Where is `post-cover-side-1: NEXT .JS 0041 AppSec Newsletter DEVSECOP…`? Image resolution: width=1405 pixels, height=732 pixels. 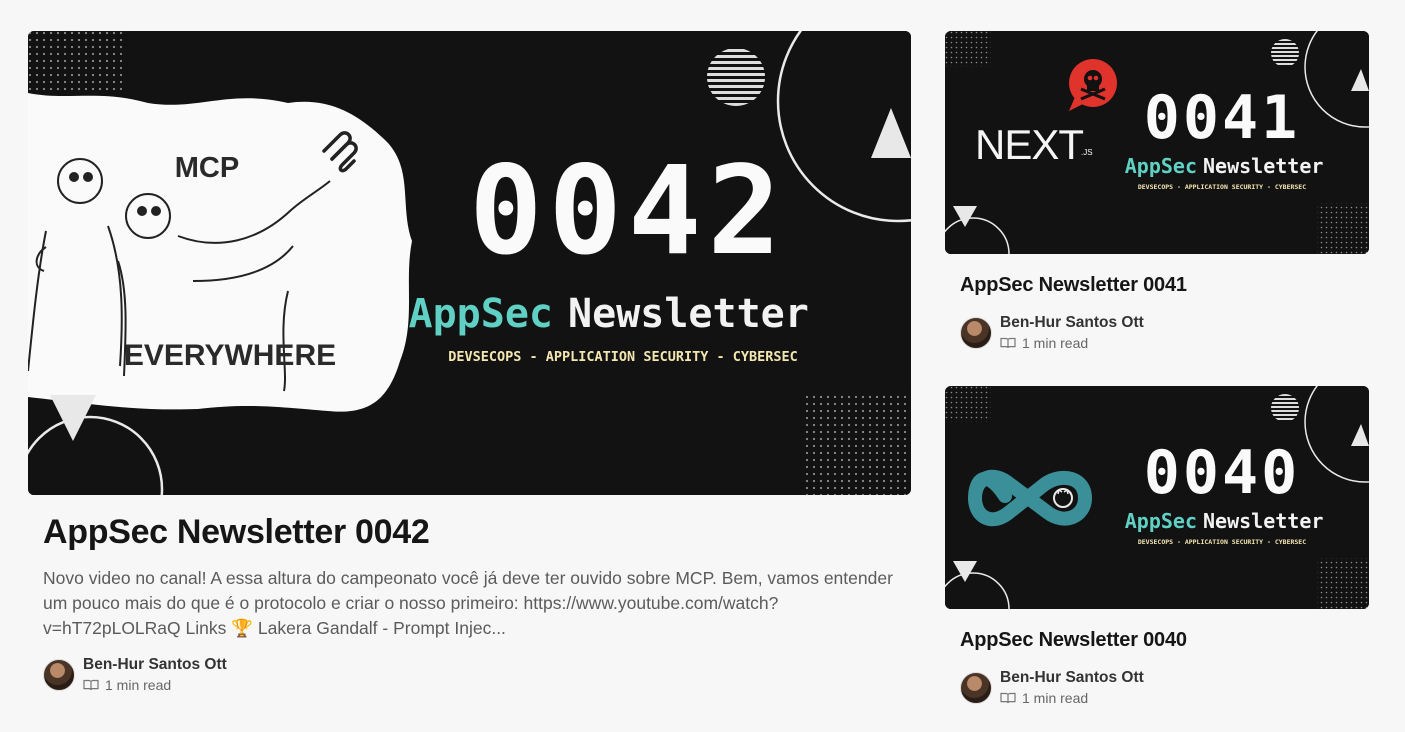 post-cover-side-1: NEXT .JS 0041 AppSec Newsletter DEVSECOP… is located at coordinates (1157, 142).